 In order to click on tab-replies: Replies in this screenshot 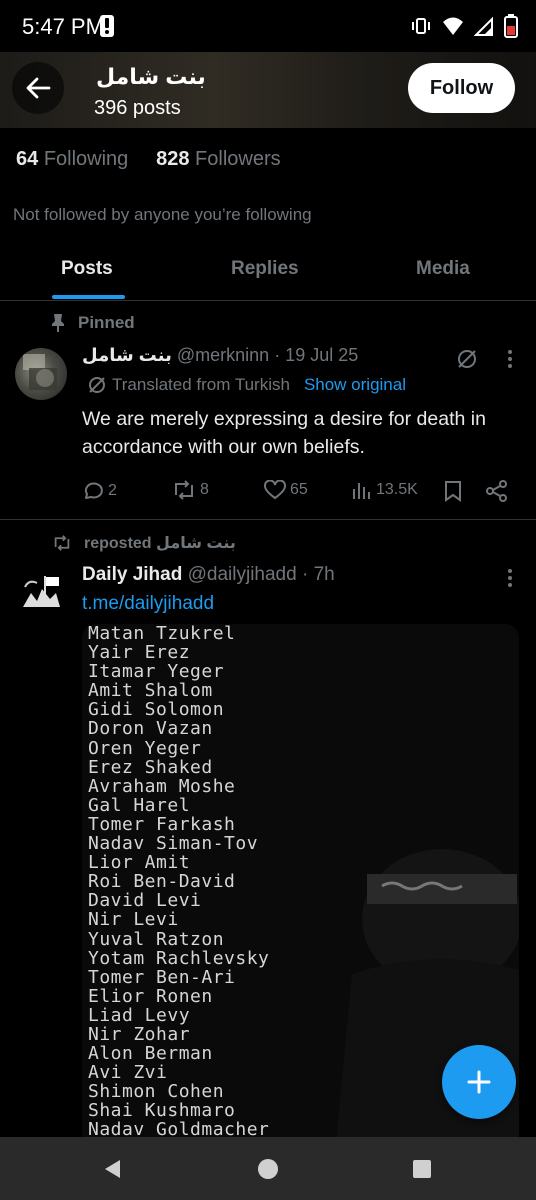, I will do `click(265, 269)`.